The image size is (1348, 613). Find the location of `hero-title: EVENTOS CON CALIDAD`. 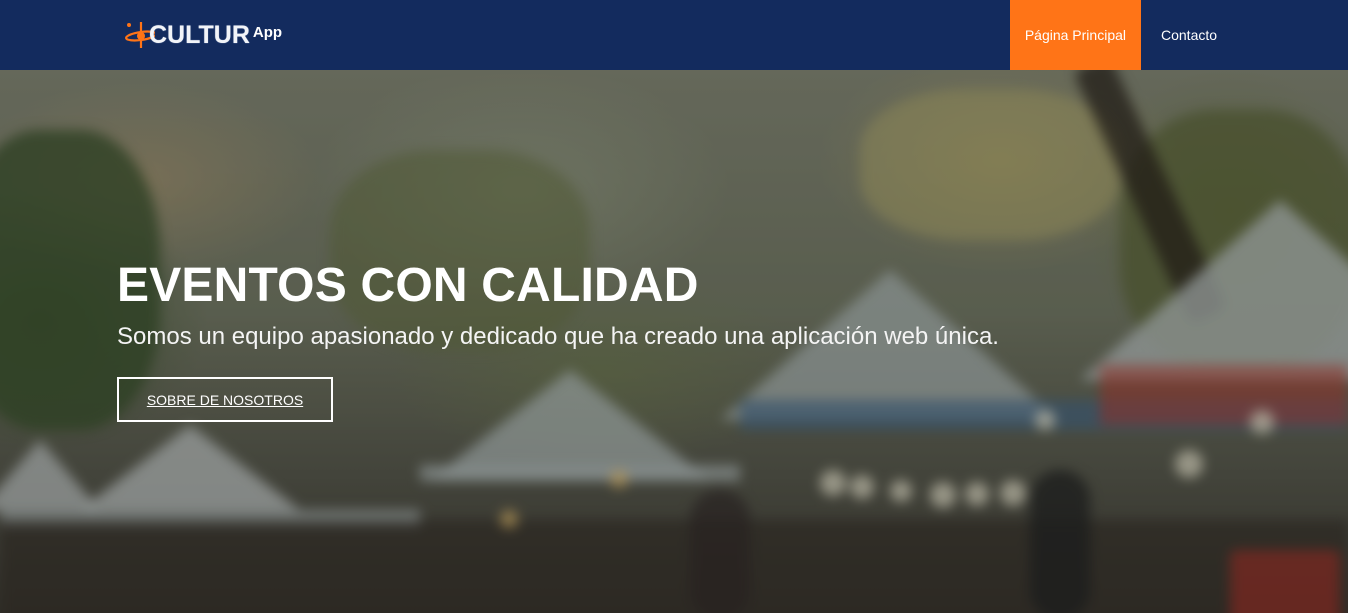

hero-title: EVENTOS CON CALIDAD is located at coordinates (408, 285).